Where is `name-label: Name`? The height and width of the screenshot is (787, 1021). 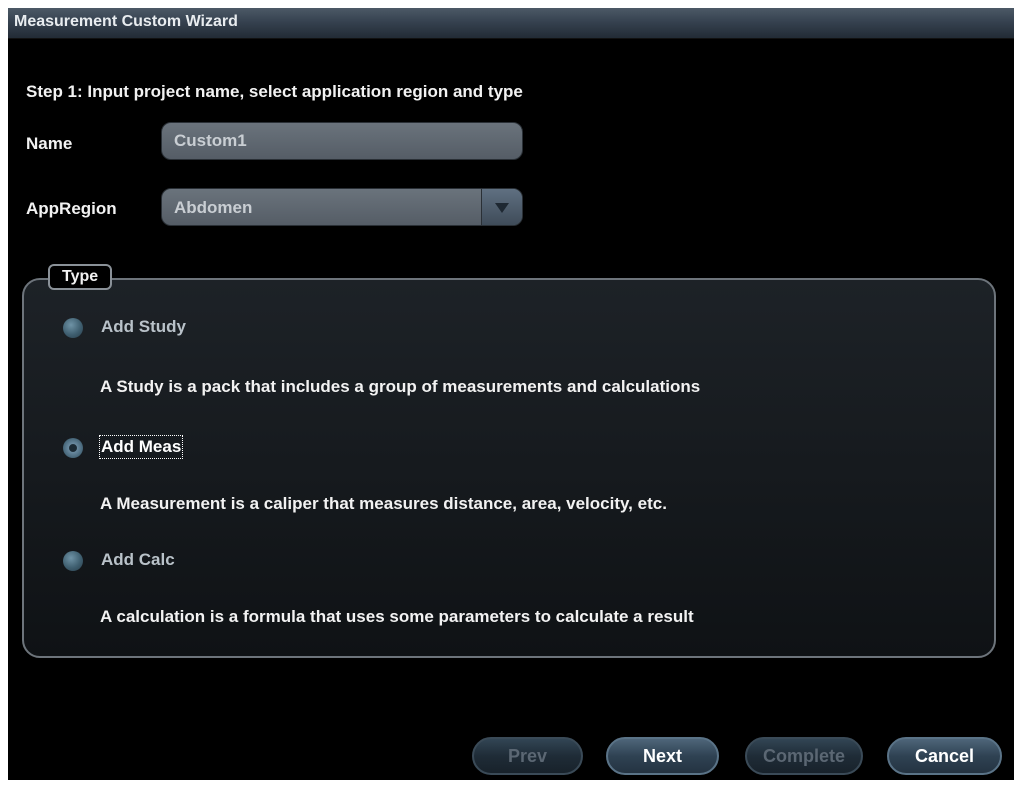 name-label: Name is located at coordinates (49, 143).